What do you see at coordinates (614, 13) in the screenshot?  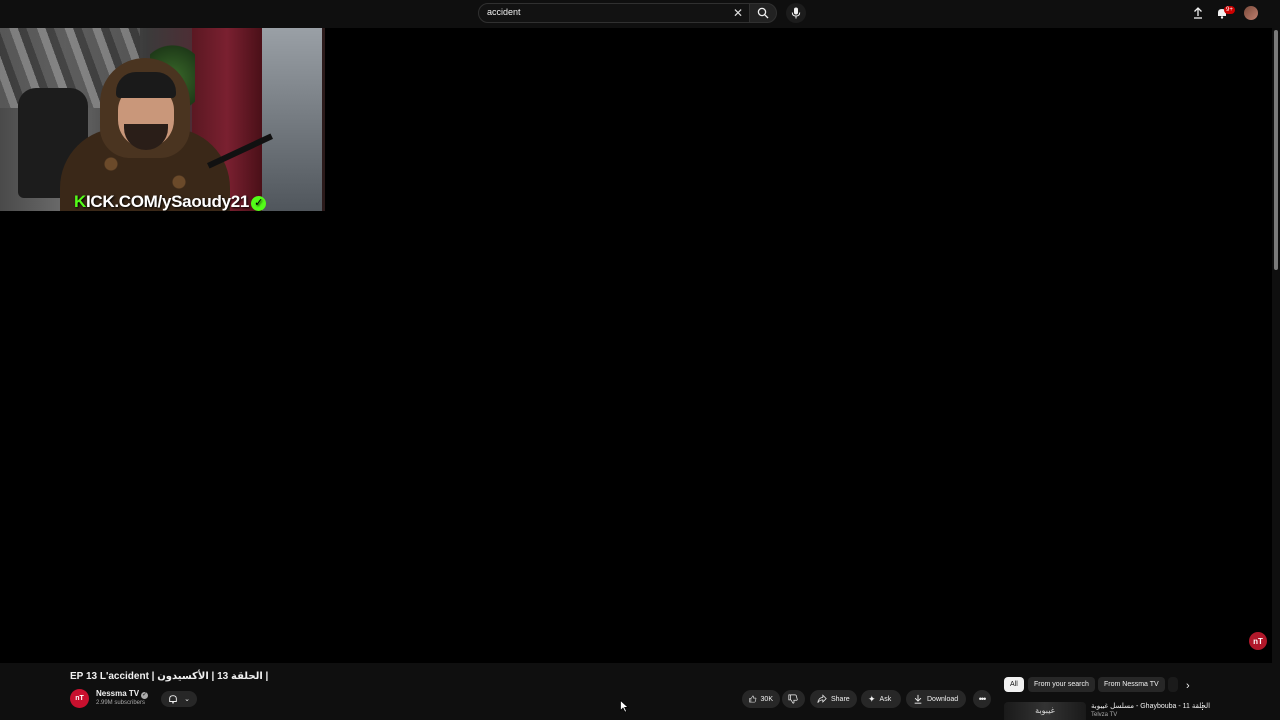 I see `search-box: accident ✕` at bounding box center [614, 13].